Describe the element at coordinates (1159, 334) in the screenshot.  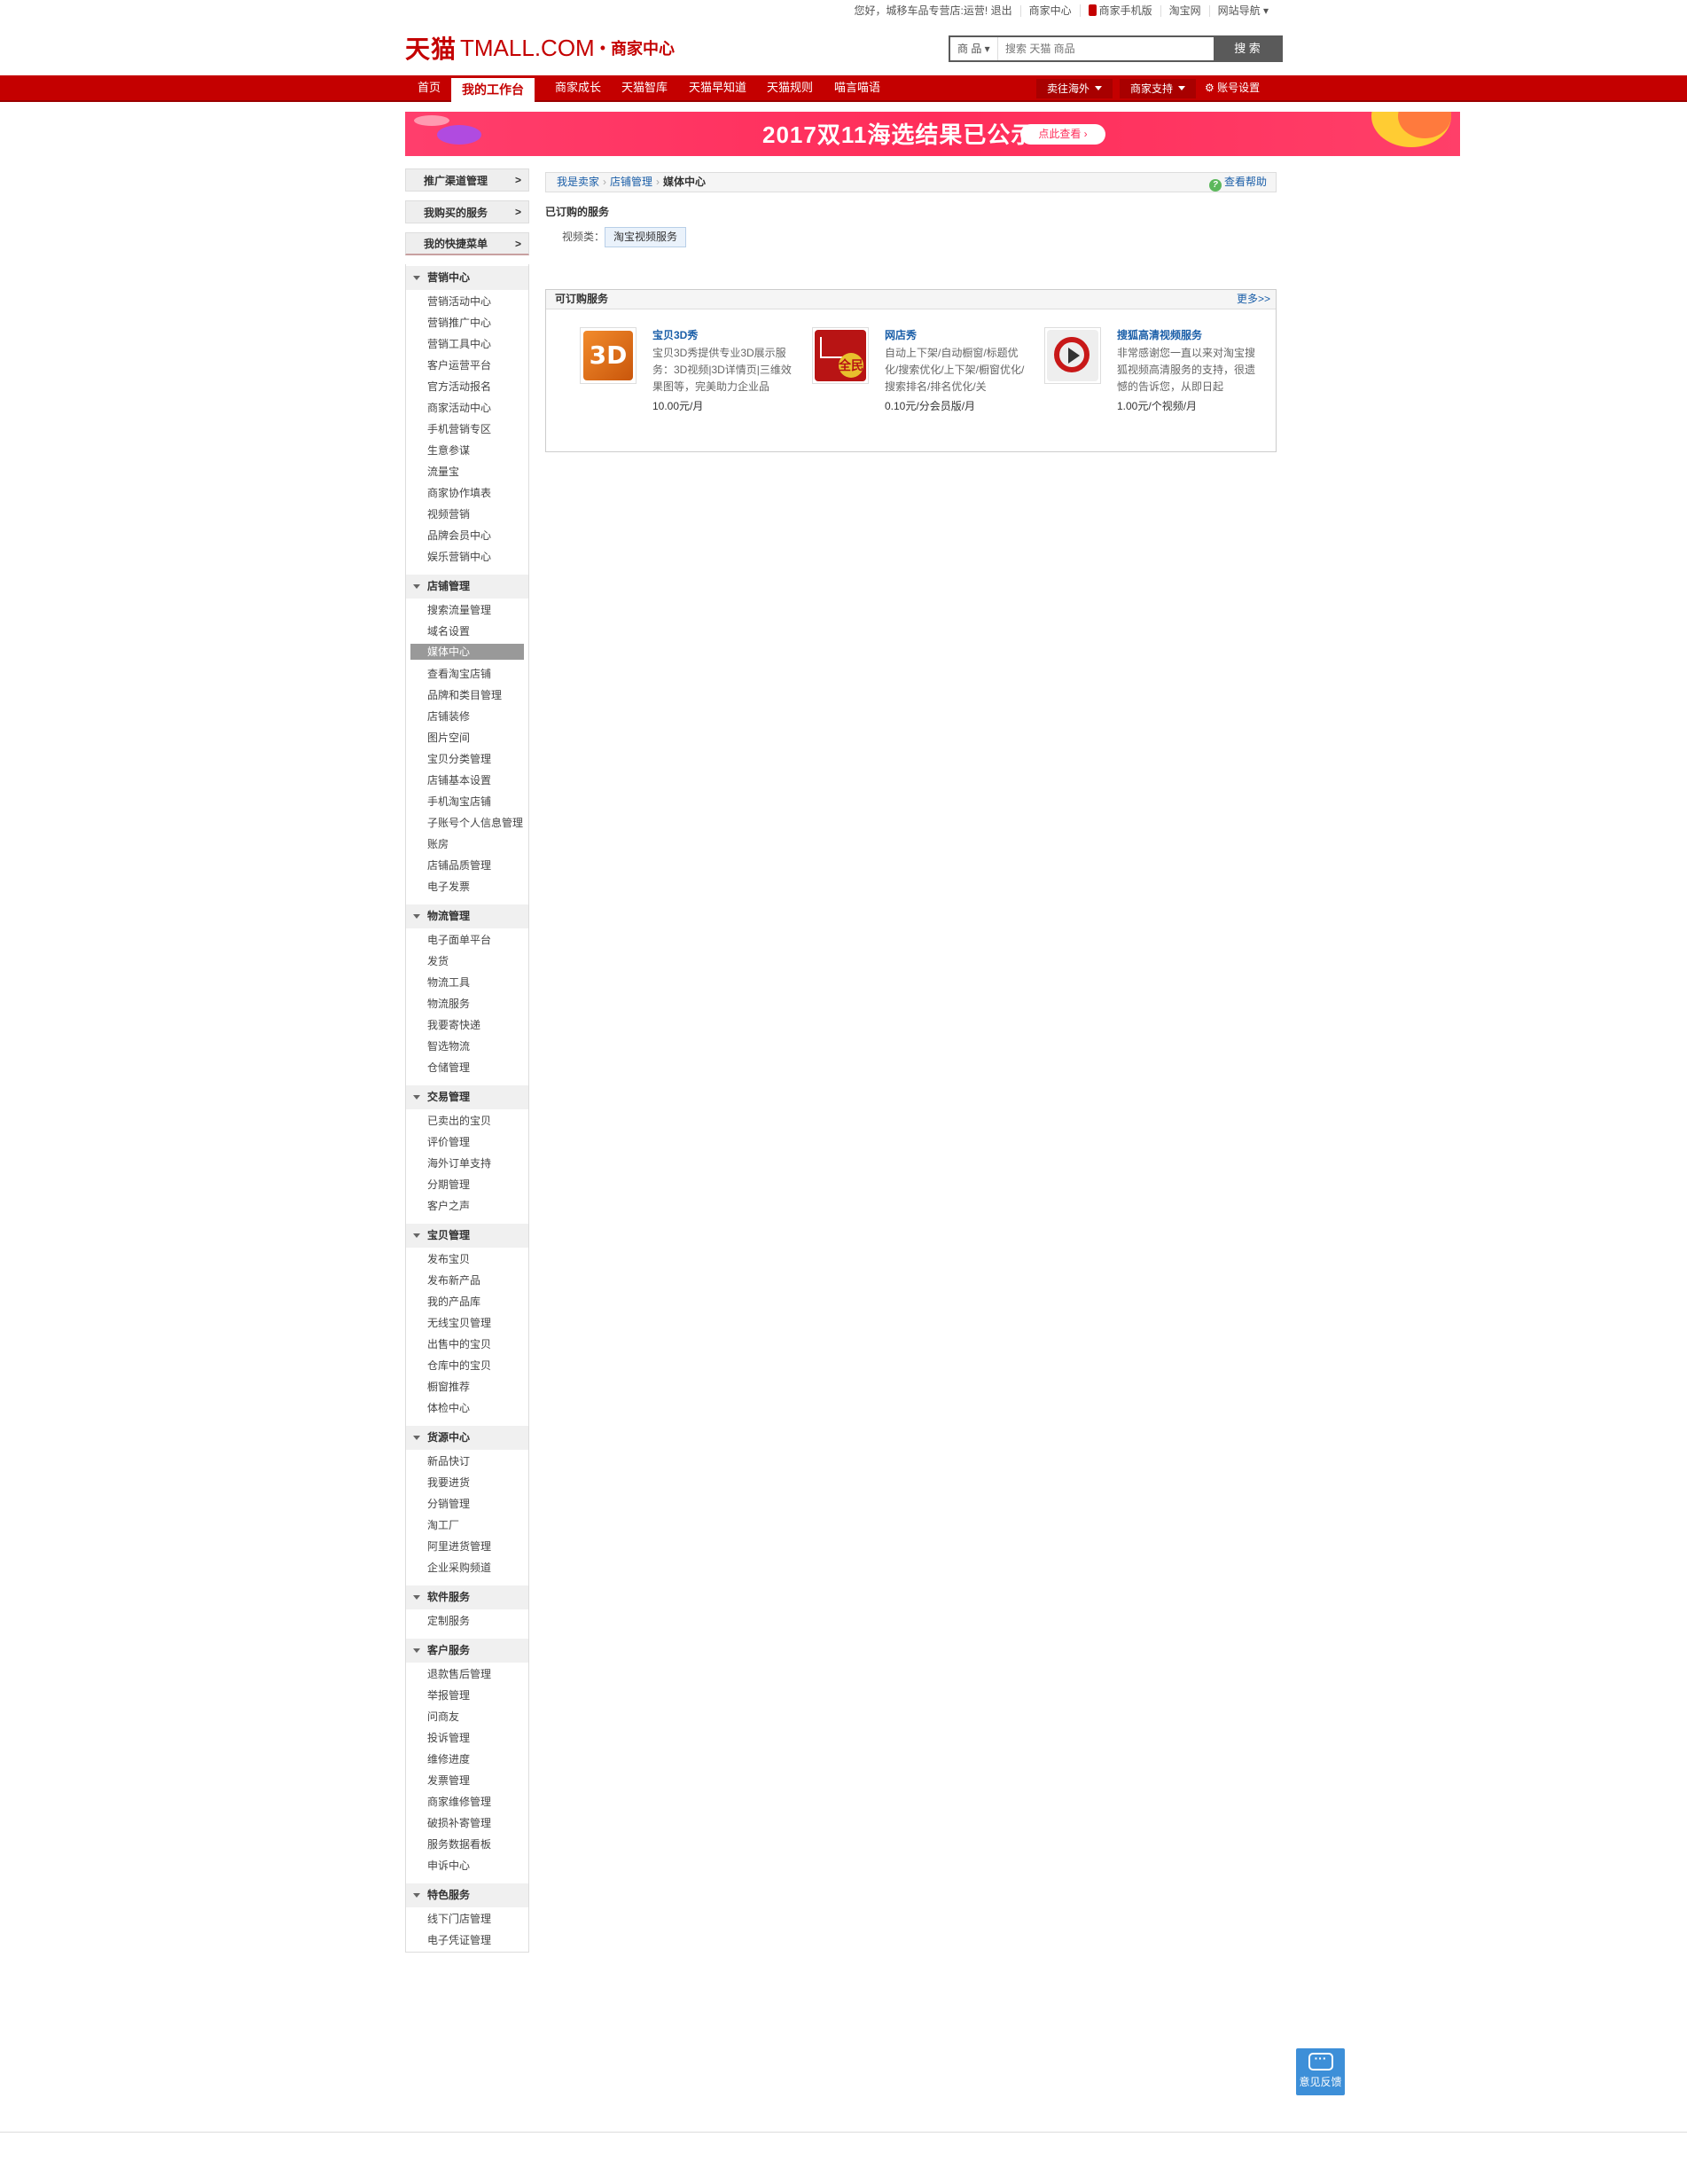
I see `service-name: 搜狐高清视频服务` at that location.